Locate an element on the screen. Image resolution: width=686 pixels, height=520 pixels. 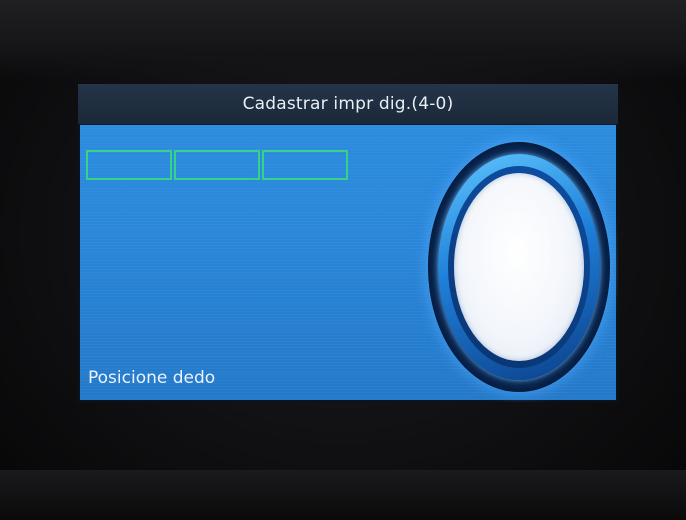
fingerprint-sensor-icon is located at coordinates (519, 267).